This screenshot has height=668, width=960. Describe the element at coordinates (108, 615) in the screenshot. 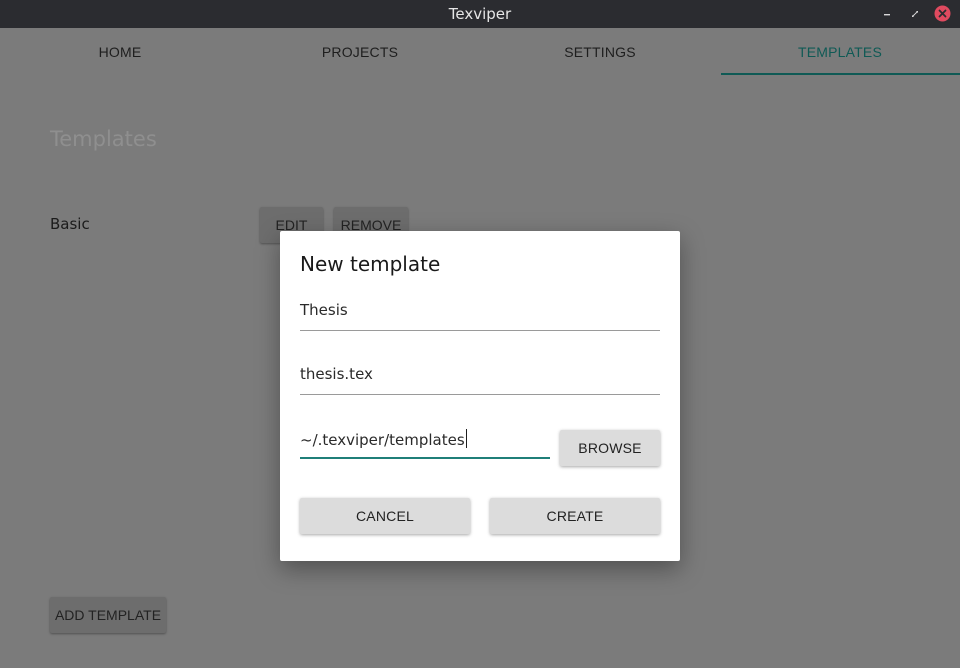

I see `add-template-button: ADD TEMPLATE` at that location.